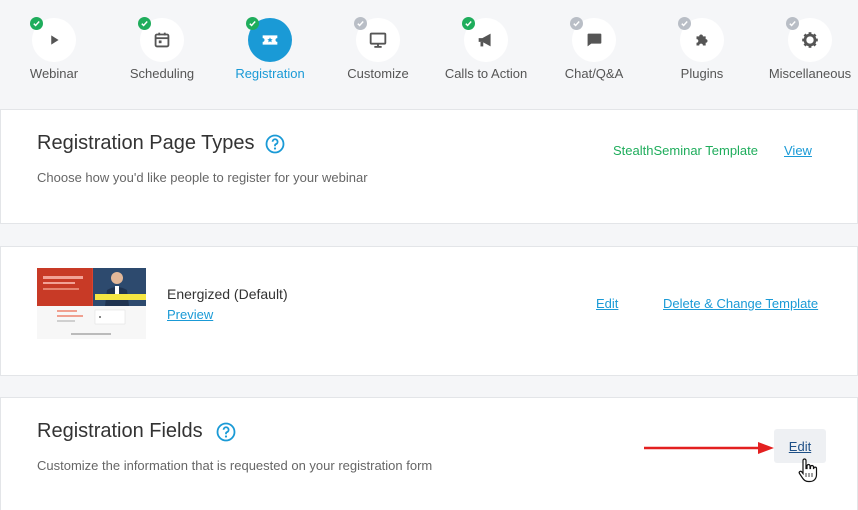  I want to click on page-types-title: Registration Page Types, so click(146, 143).